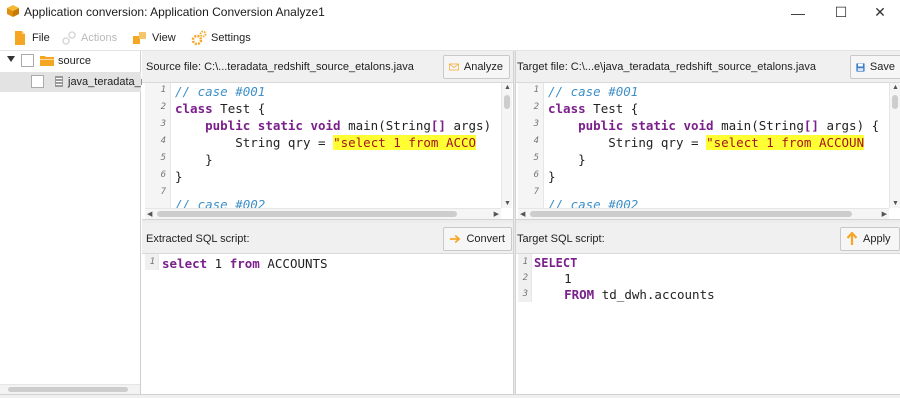 Image resolution: width=900 pixels, height=398 pixels. I want to click on line-number-gutter: 1 2 3, so click(525, 278).